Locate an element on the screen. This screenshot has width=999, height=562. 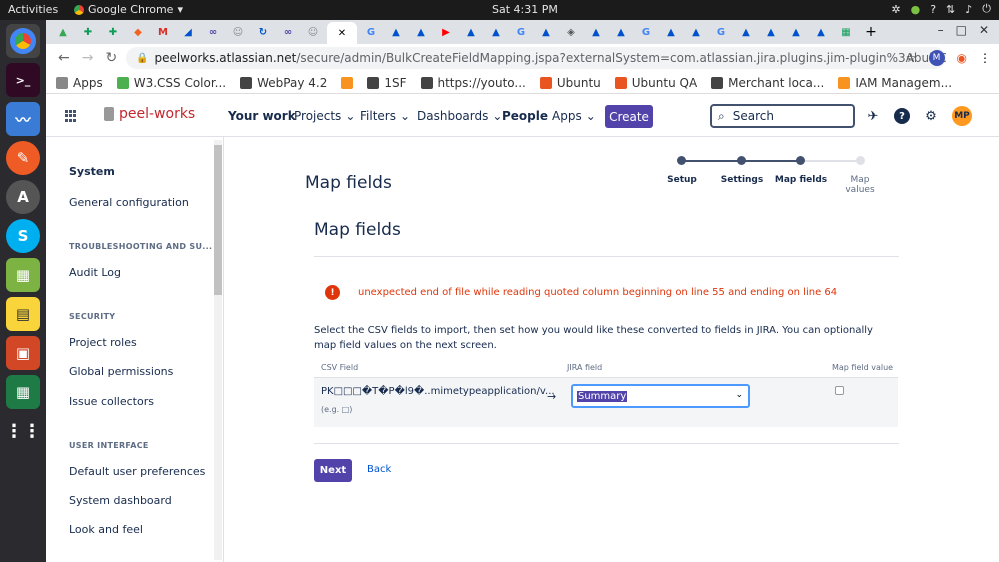
tab-google: G is located at coordinates (371, 32).